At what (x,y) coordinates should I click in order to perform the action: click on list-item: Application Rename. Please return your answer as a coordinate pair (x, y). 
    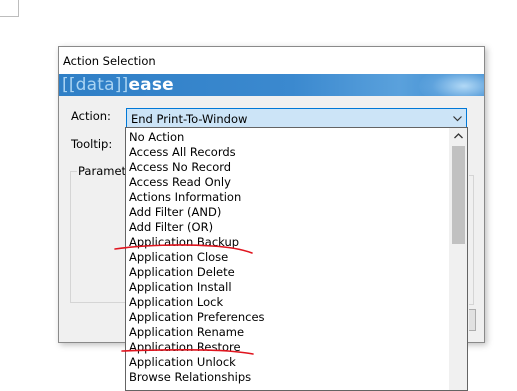
    Looking at the image, I should click on (287, 332).